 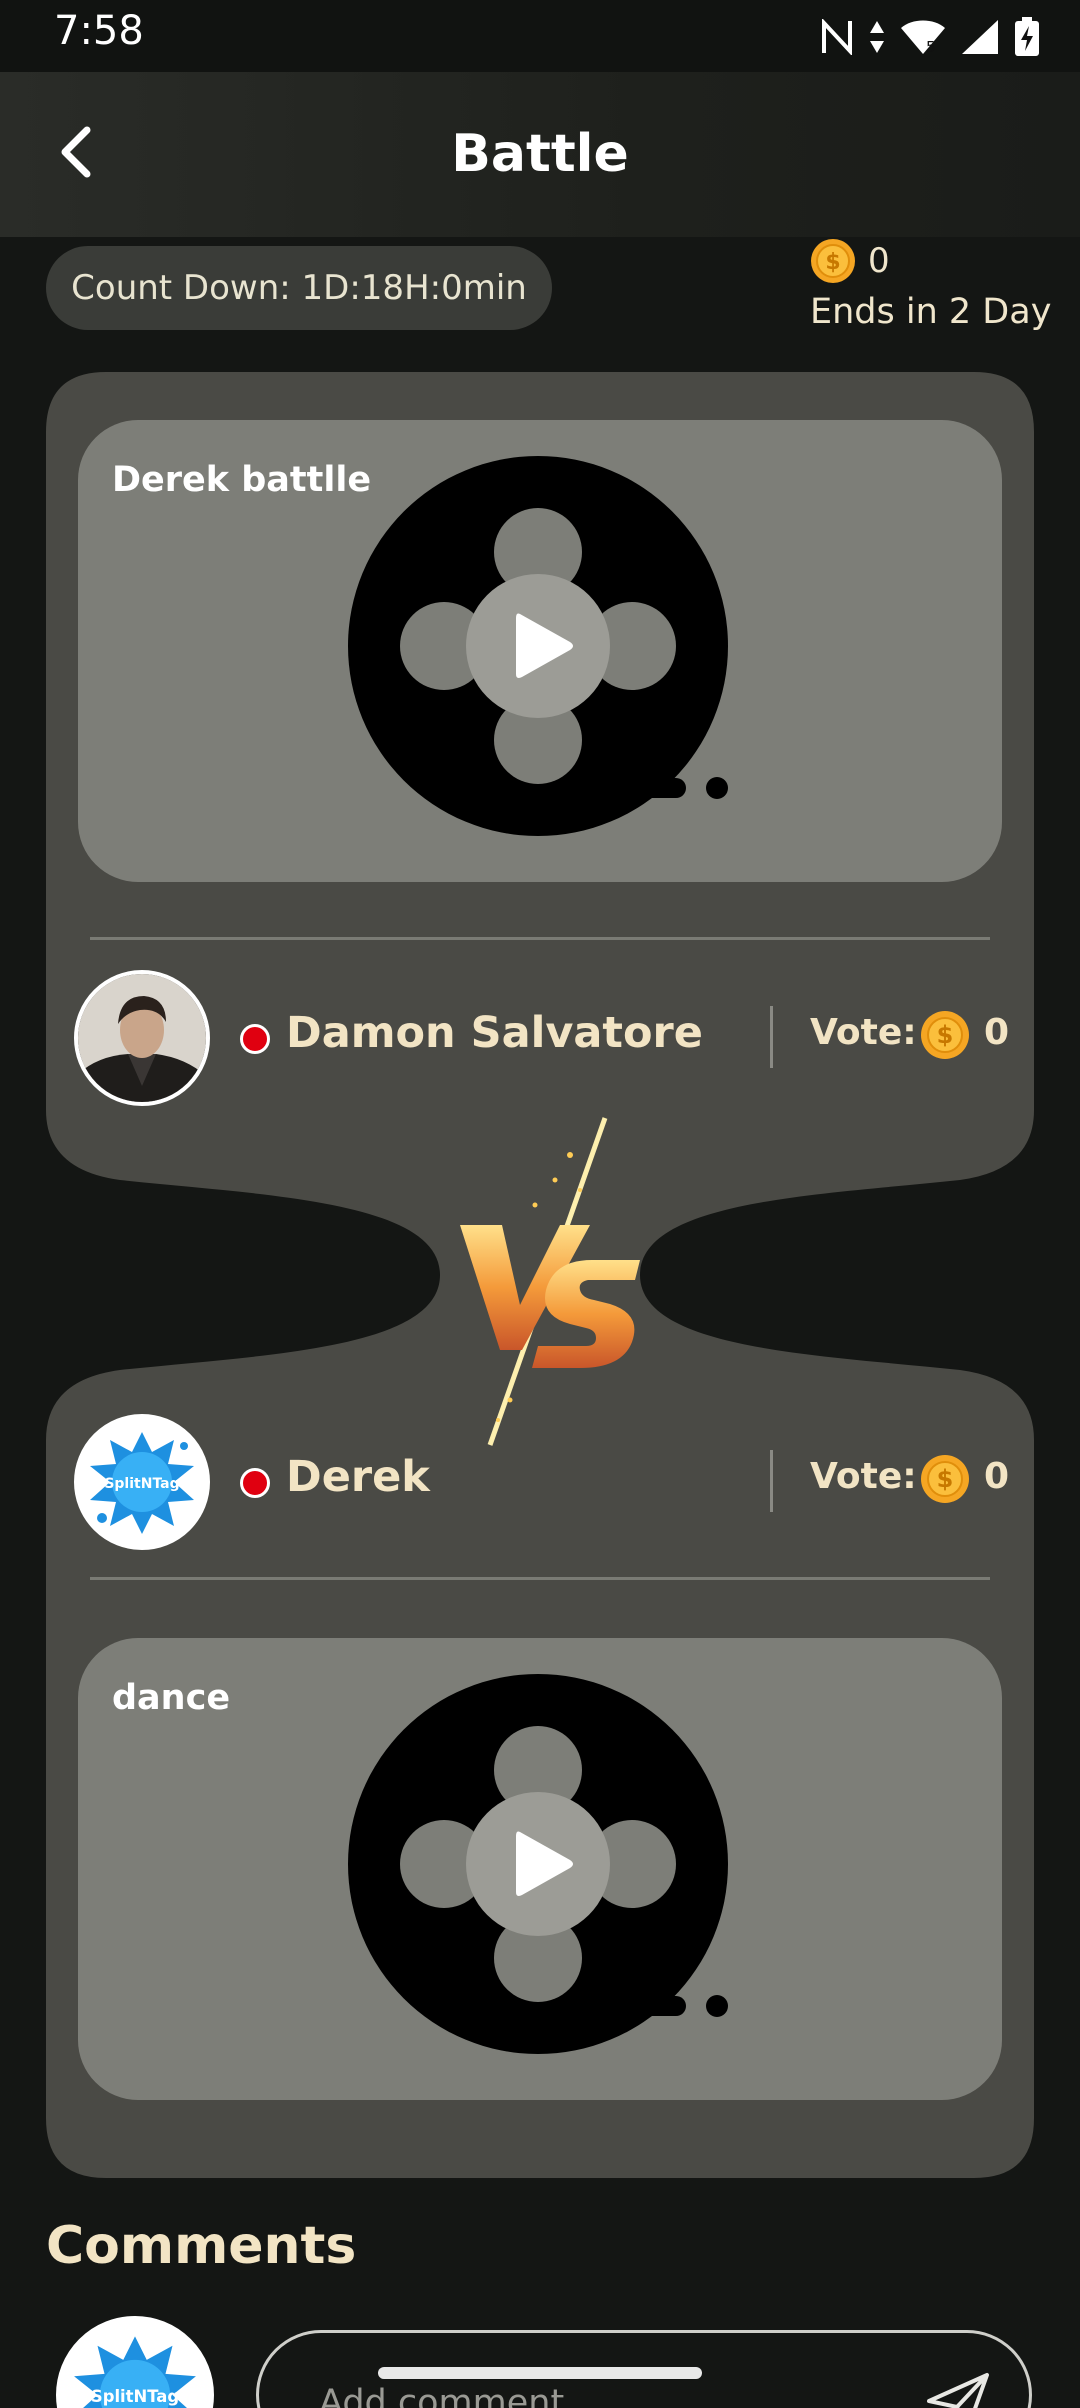 What do you see at coordinates (958, 2387) in the screenshot?
I see `send-icon` at bounding box center [958, 2387].